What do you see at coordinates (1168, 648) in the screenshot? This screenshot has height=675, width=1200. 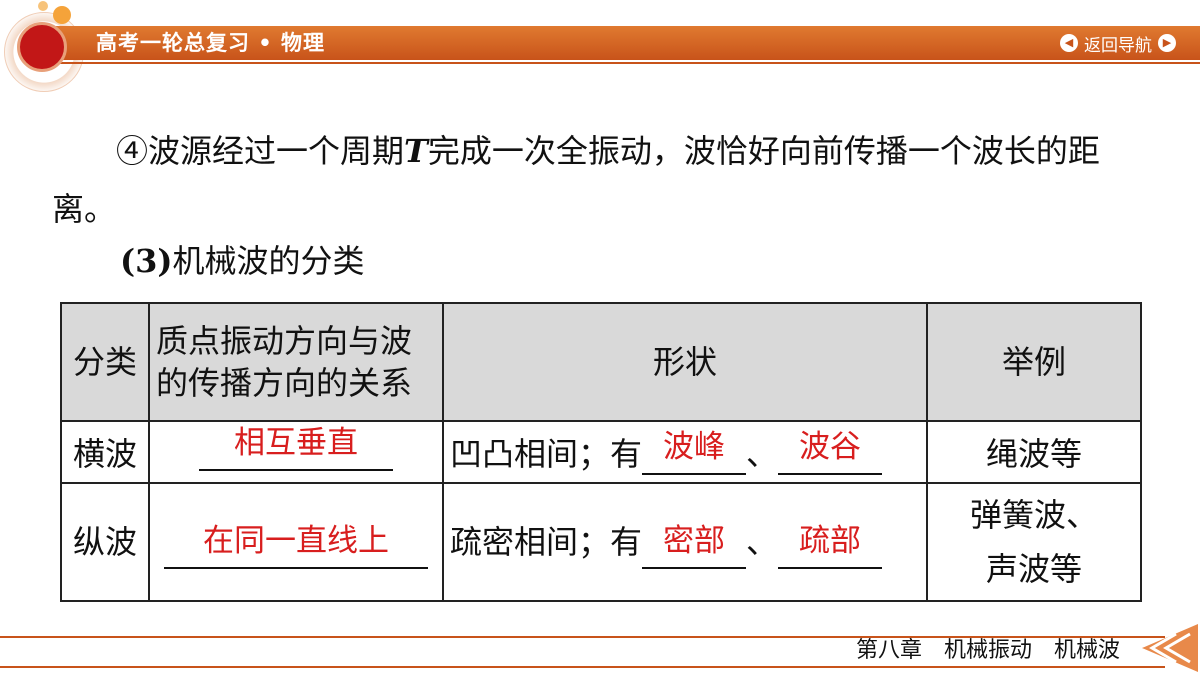 I see `back-arrow-icon` at bounding box center [1168, 648].